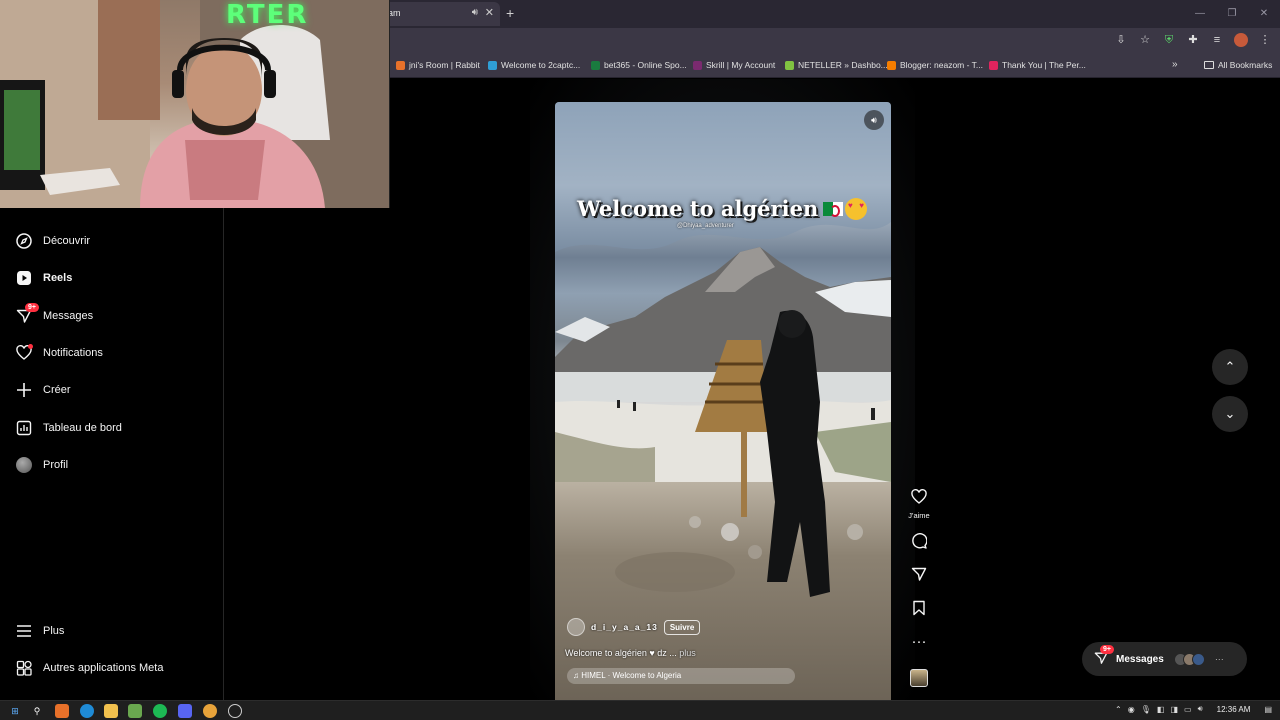 The image size is (1280, 720). I want to click on notifications-center-icon: ▤, so click(1268, 709).